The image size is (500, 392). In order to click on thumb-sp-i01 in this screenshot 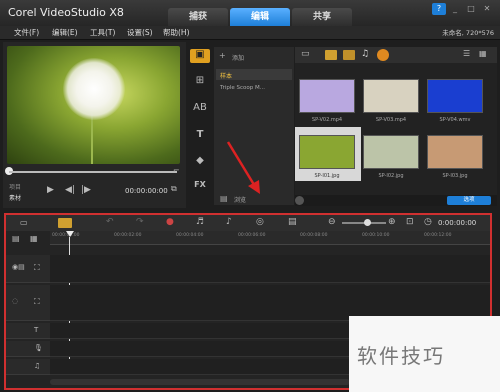, I will do `click(327, 152)`.